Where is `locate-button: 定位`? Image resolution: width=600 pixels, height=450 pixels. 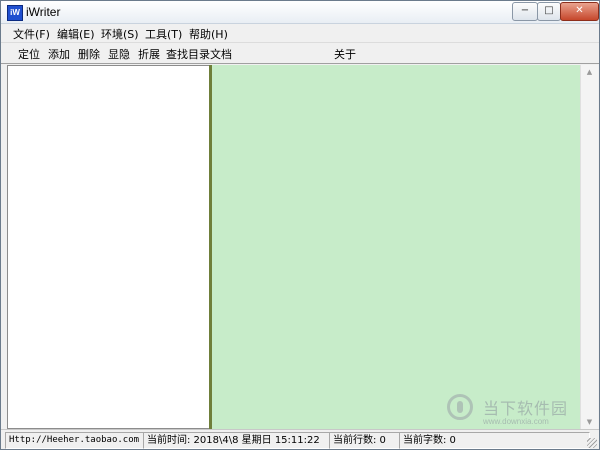 locate-button: 定位 is located at coordinates (29, 54).